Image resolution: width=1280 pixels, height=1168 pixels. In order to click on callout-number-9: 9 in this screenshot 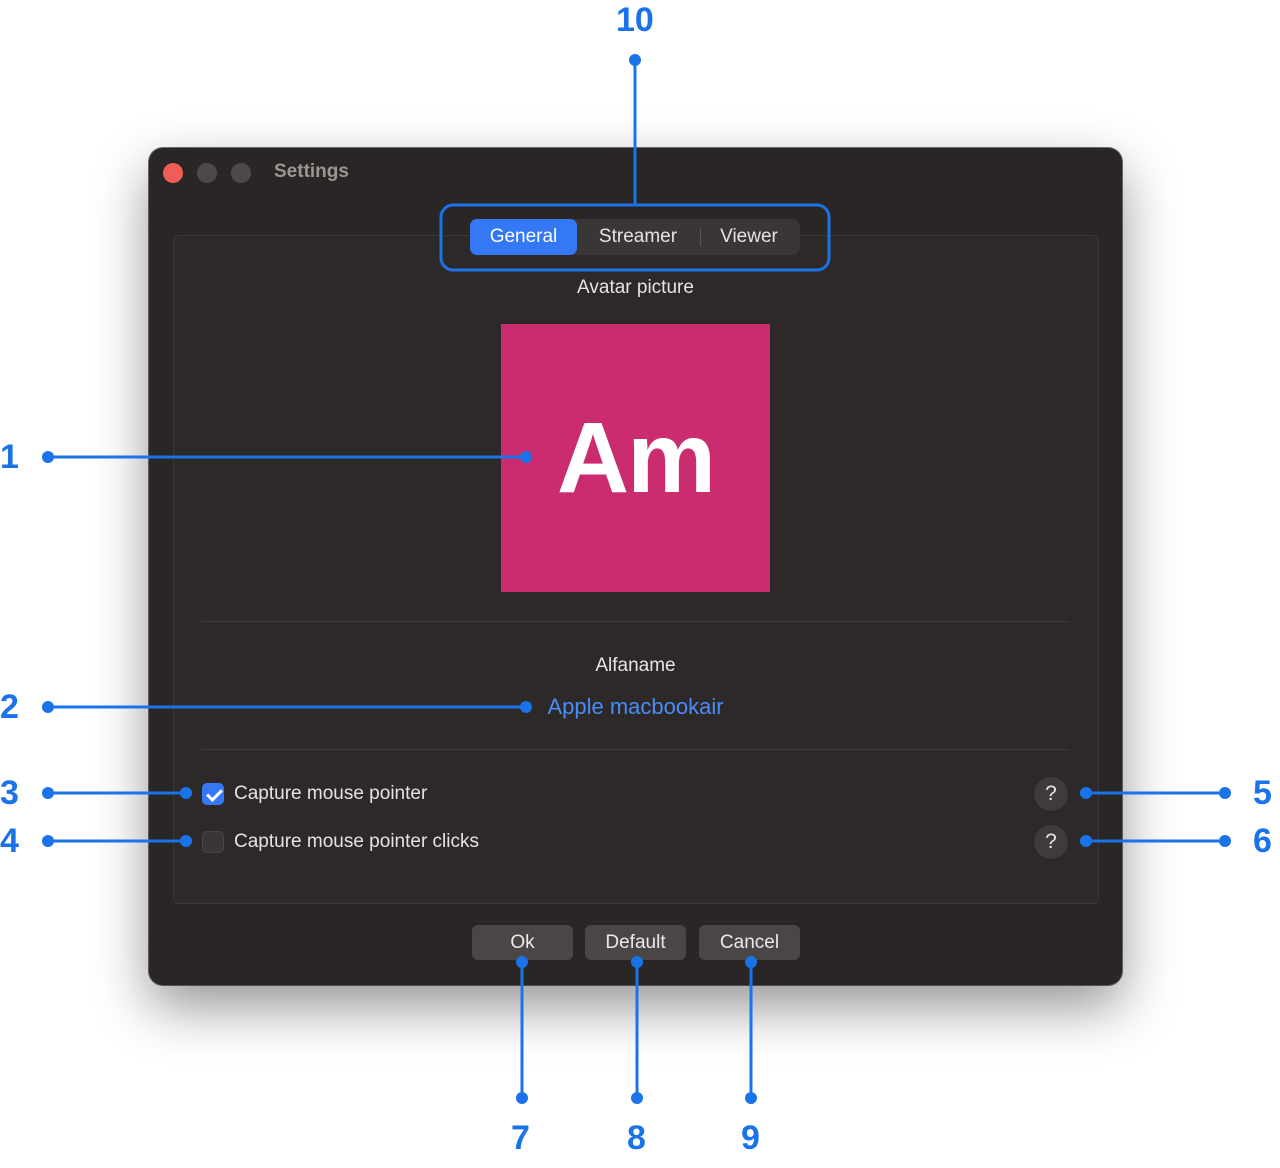, I will do `click(750, 1138)`.